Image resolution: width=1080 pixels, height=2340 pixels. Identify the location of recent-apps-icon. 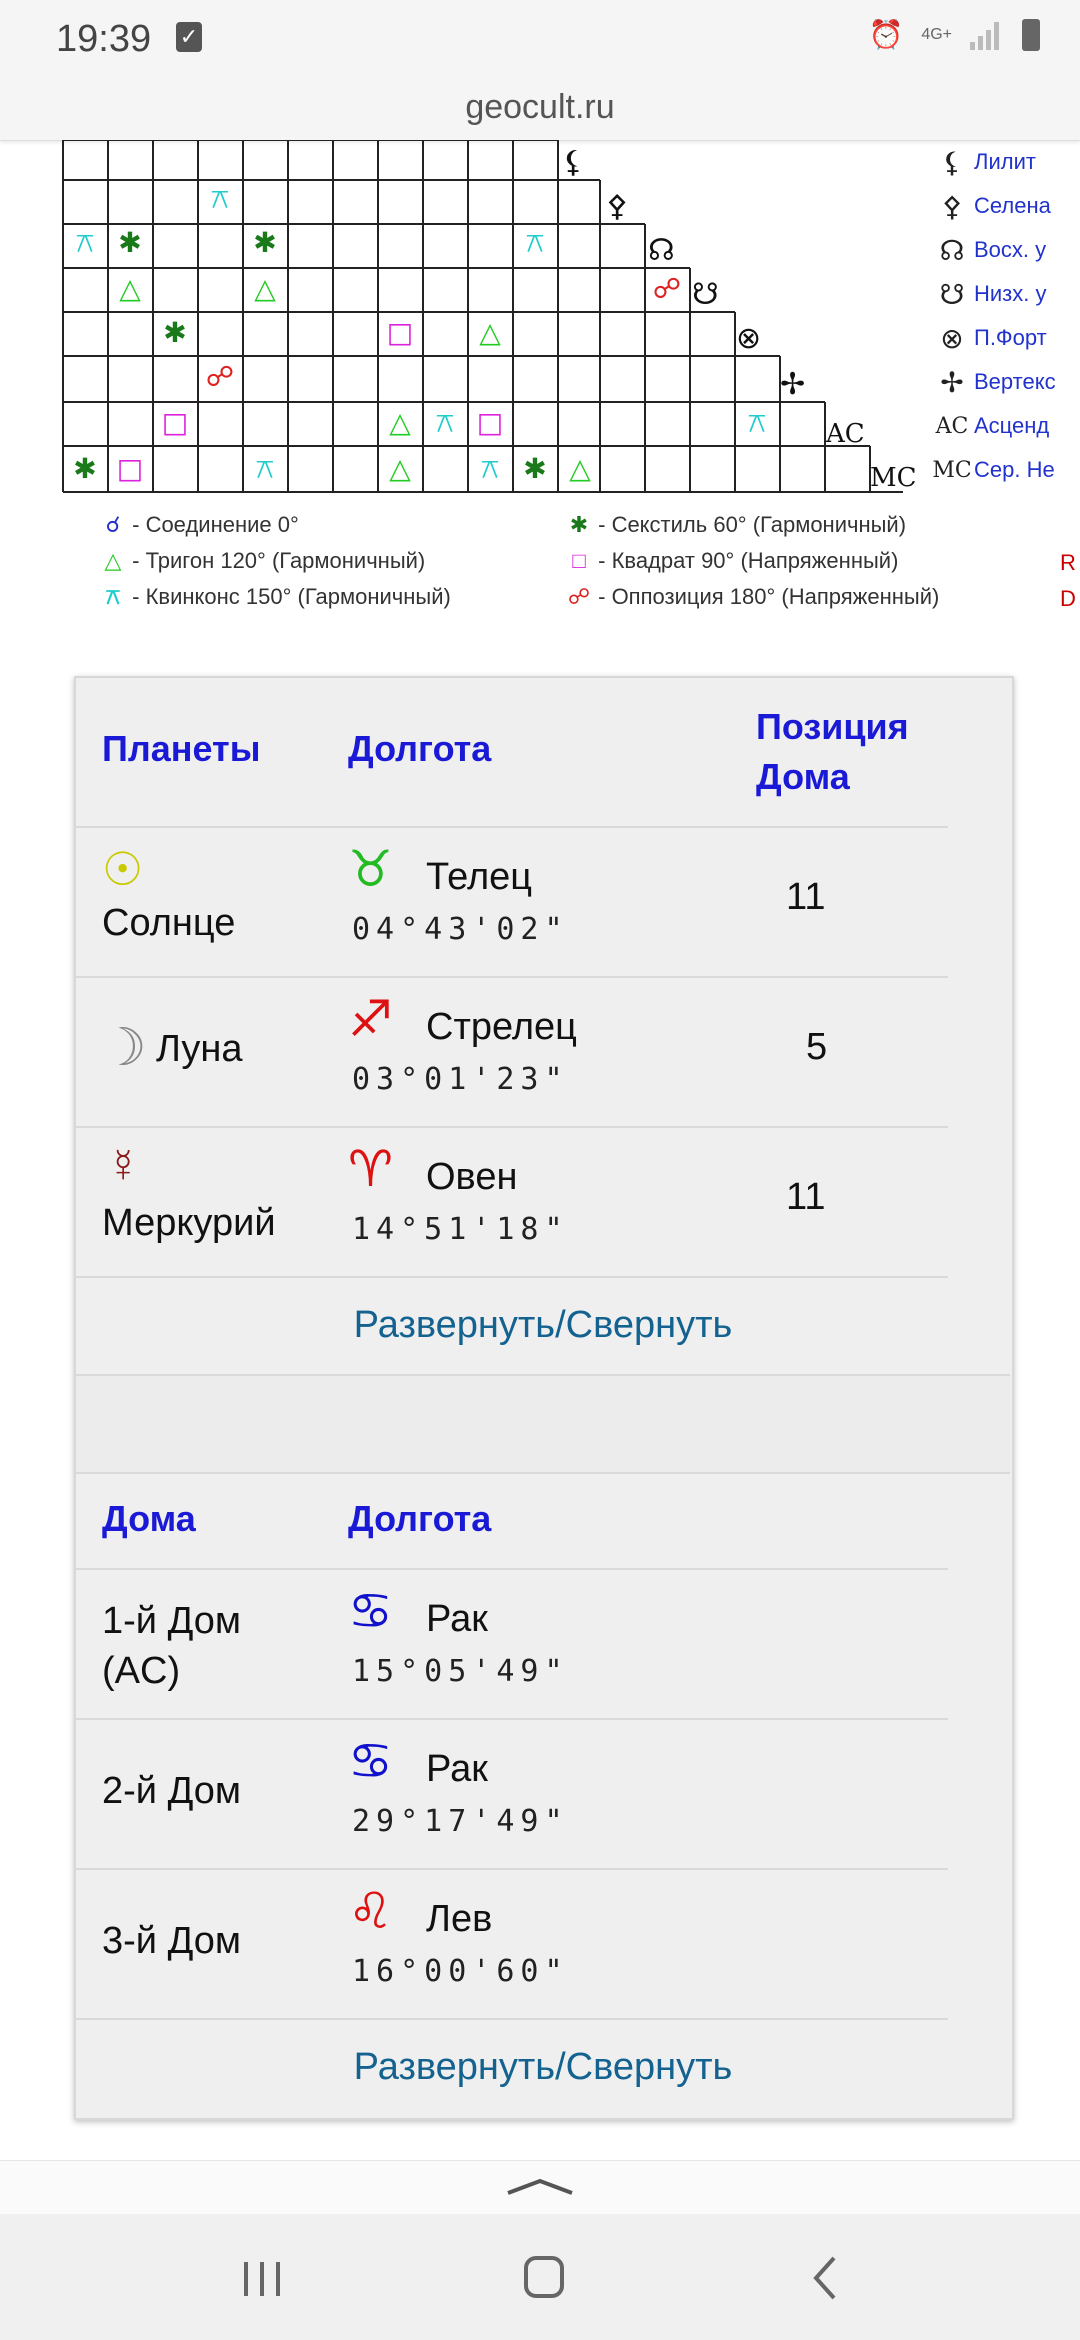
(262, 2279).